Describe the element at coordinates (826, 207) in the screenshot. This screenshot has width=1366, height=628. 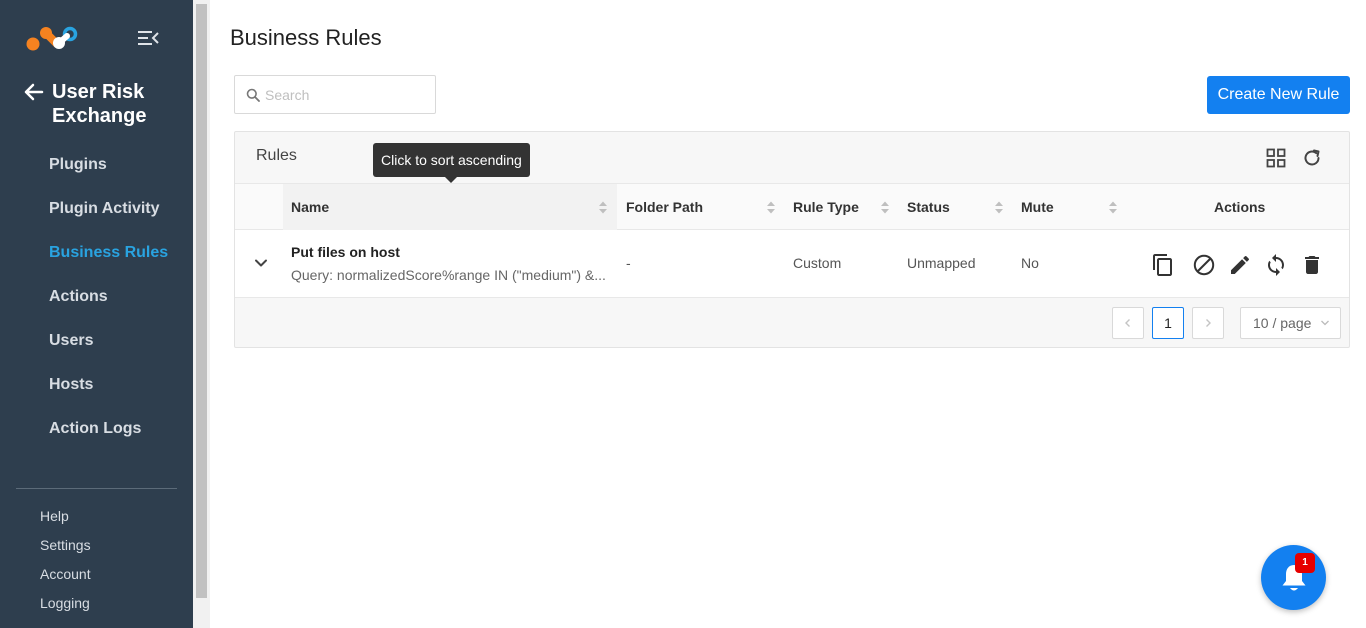
I see `column-label: Rule Type` at that location.